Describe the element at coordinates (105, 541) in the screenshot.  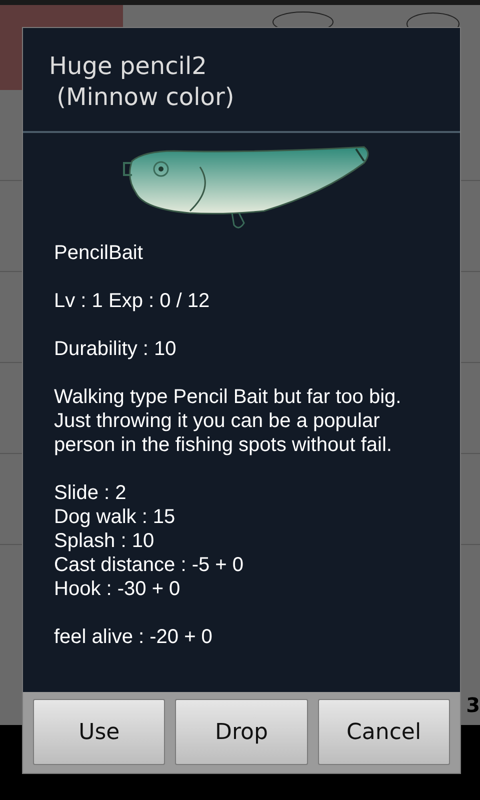
I see `info-text: Splash : 10` at that location.